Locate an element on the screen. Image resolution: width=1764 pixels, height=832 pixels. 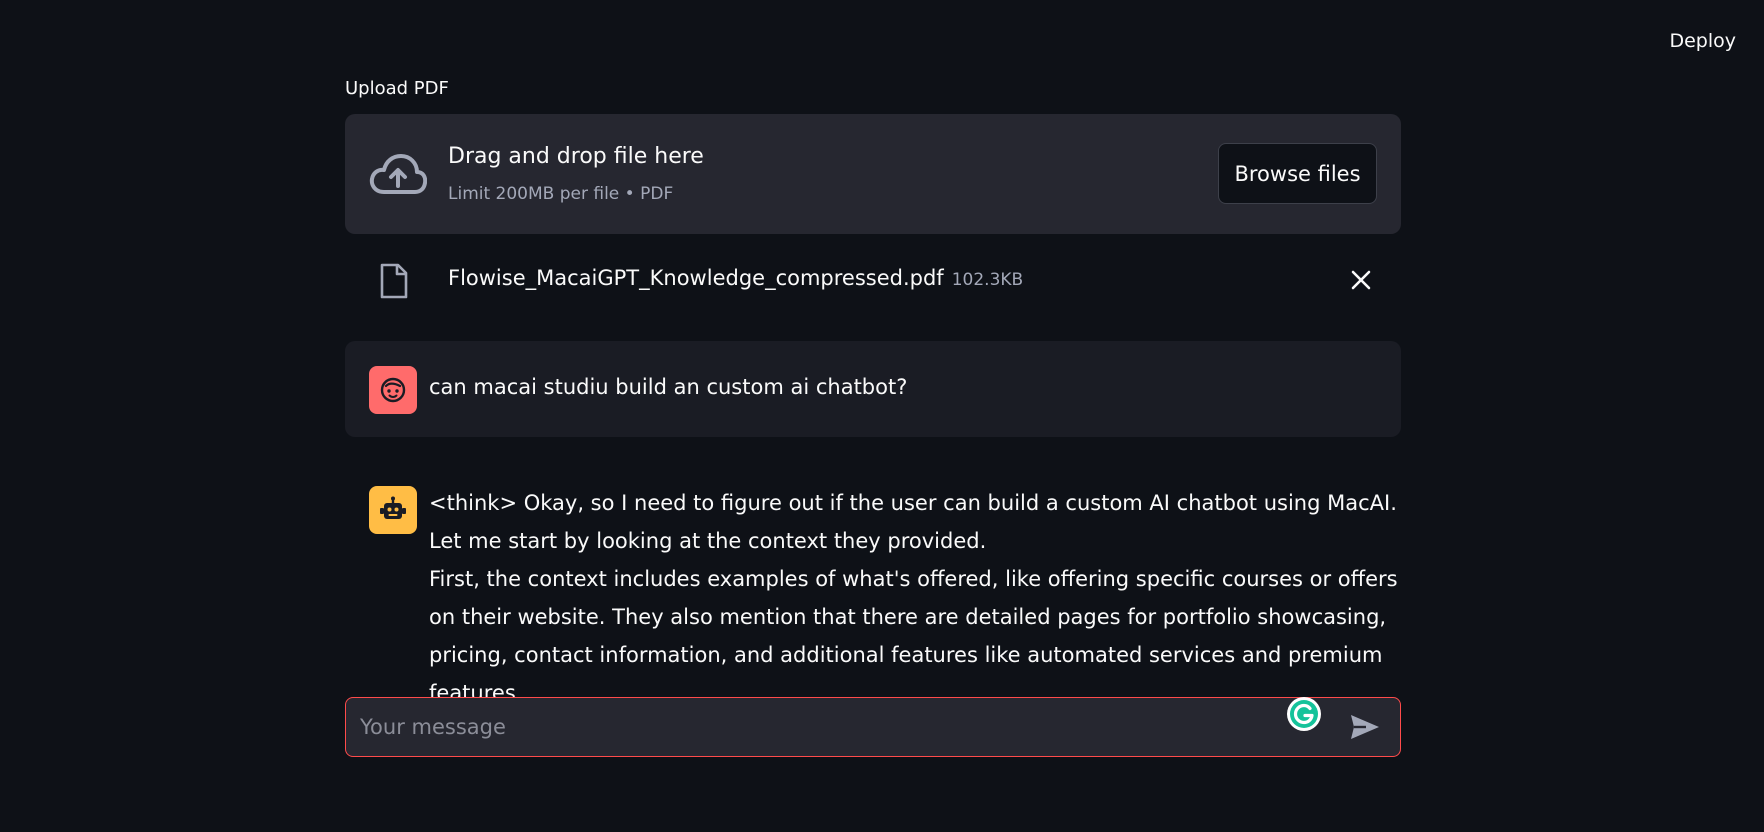
dropzone-title: Drag and drop file here is located at coordinates (576, 156).